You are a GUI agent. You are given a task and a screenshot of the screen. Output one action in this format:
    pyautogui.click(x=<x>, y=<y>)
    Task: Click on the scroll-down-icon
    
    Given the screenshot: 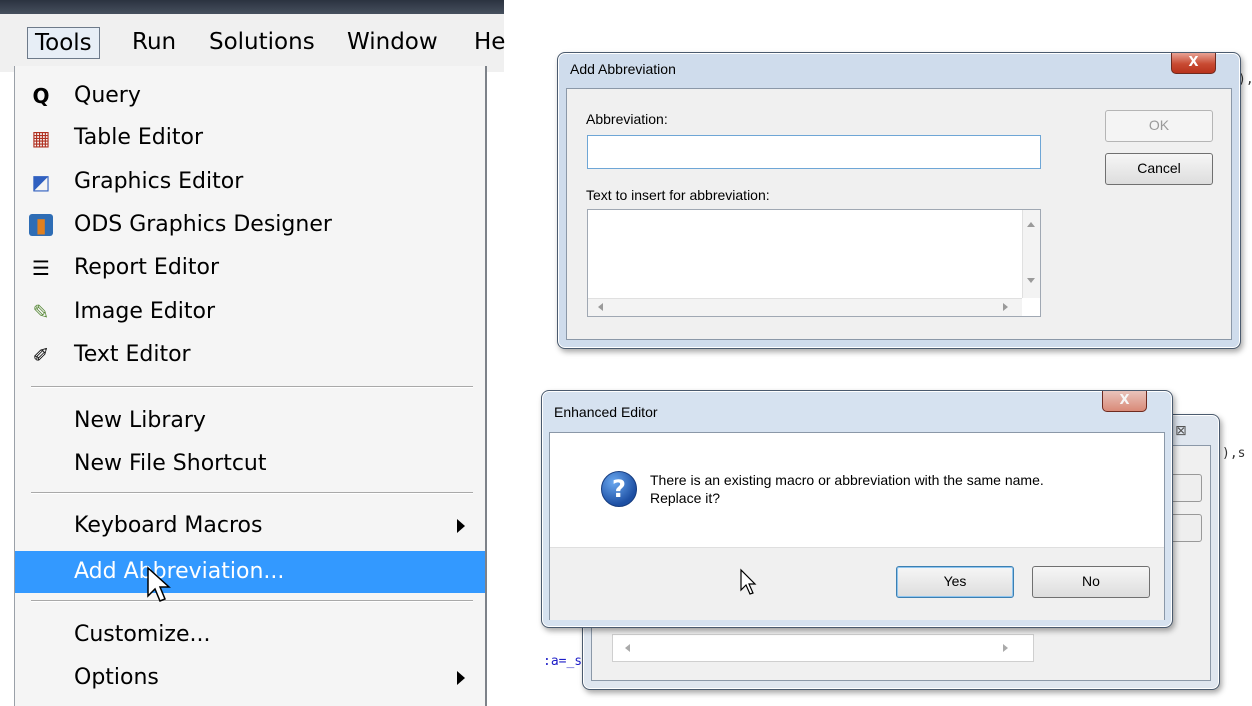 What is the action you would take?
    pyautogui.click(x=1031, y=280)
    